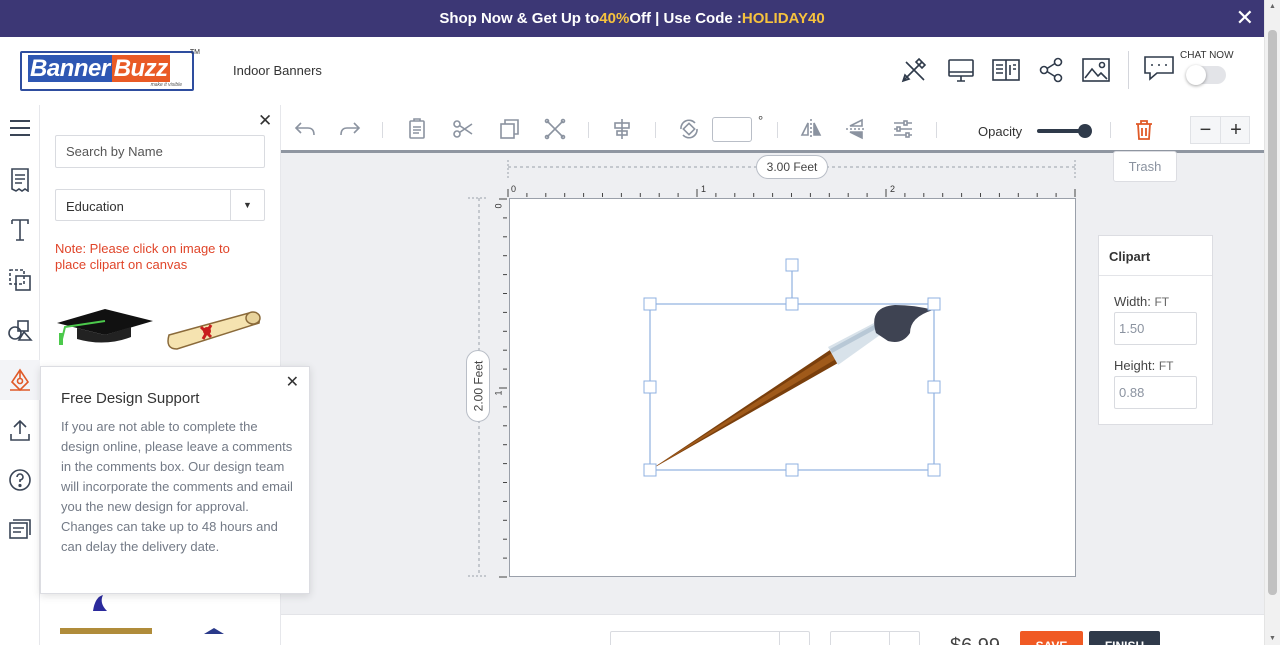 This screenshot has width=1280, height=645. I want to click on trash-icon, so click(1144, 130).